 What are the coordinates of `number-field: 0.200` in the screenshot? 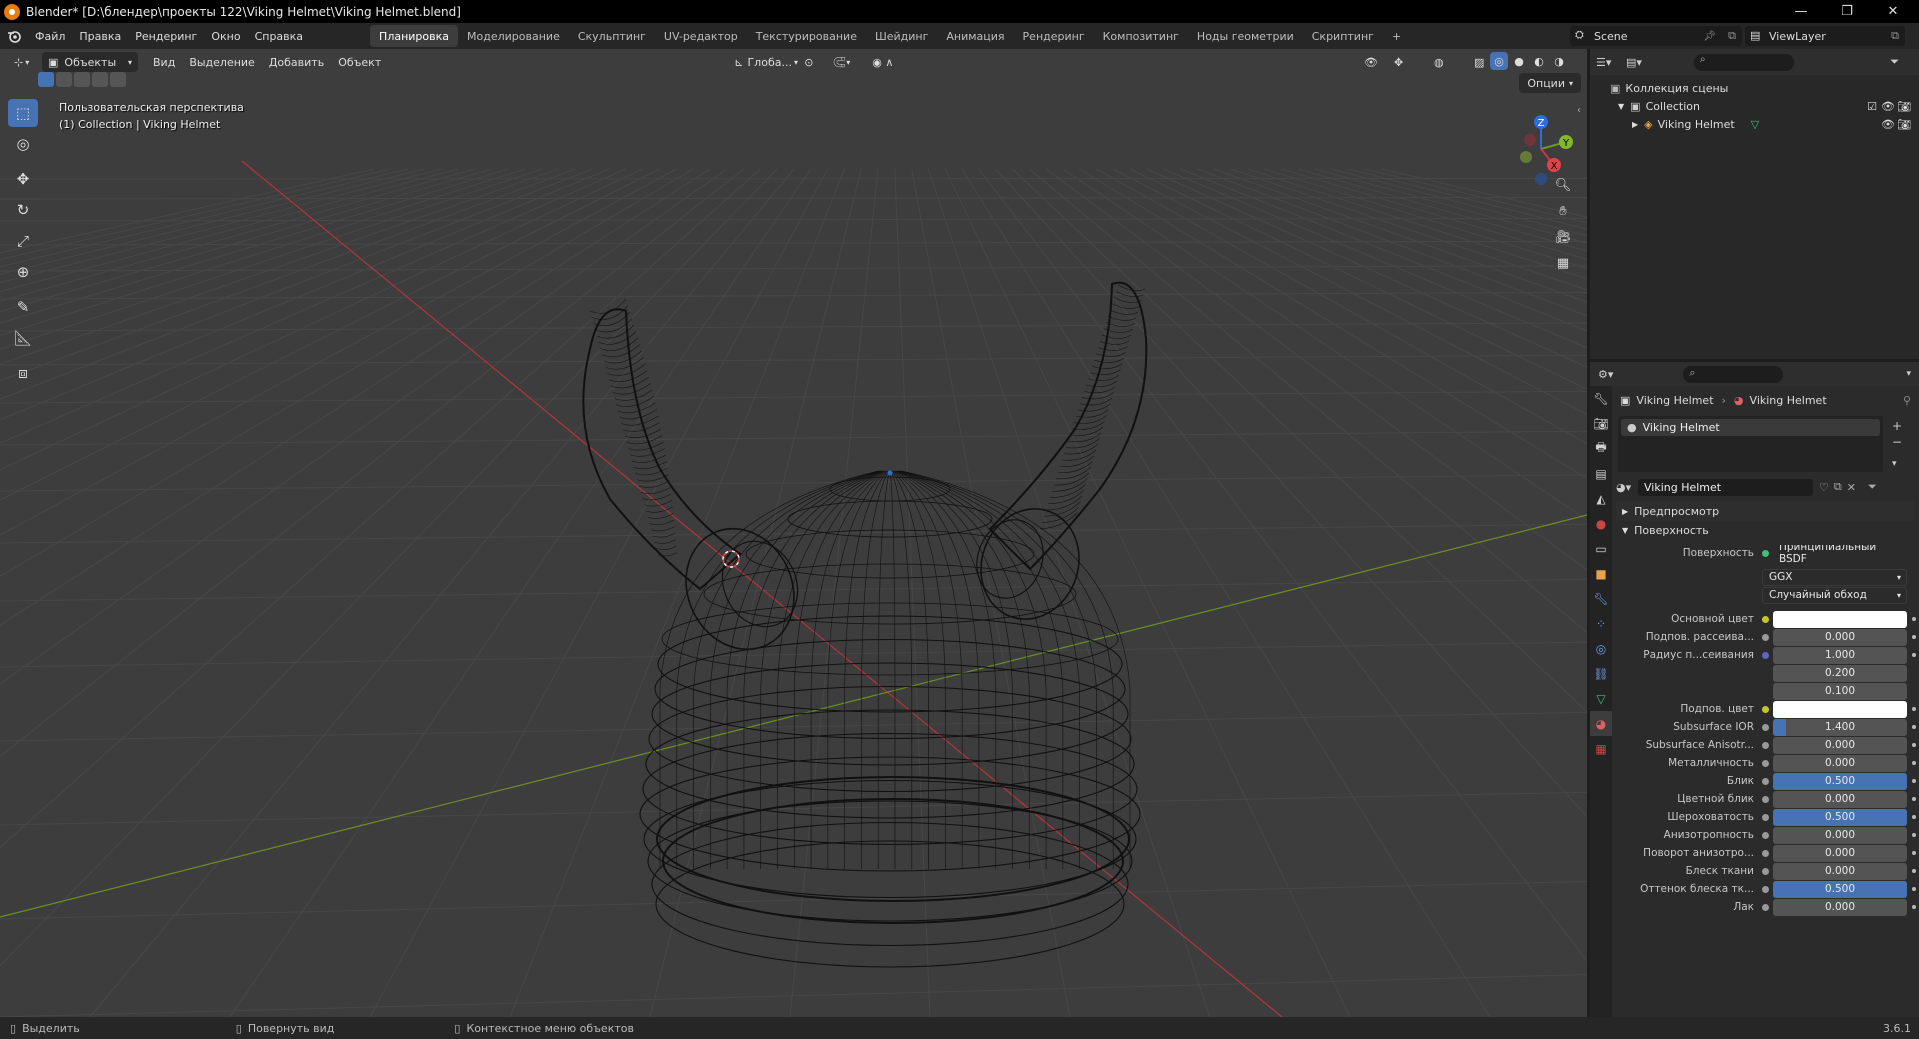 It's located at (1840, 673).